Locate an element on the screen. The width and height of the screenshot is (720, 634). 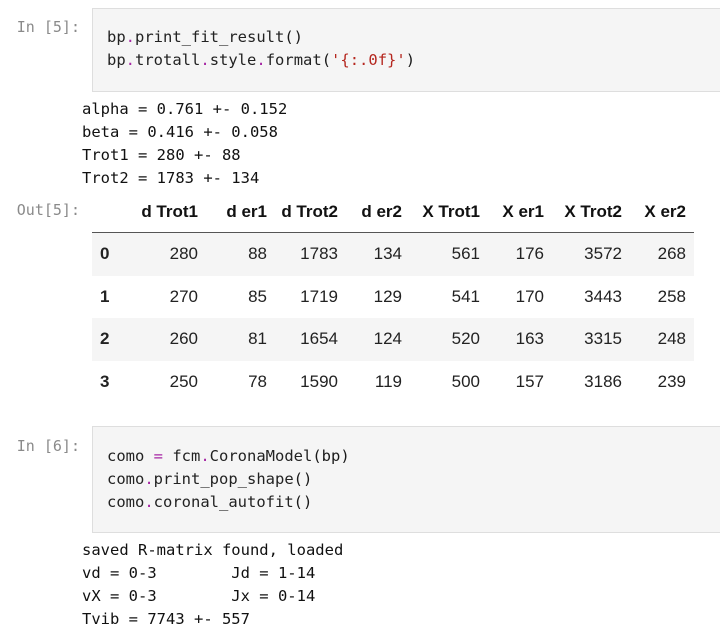
column-header: d er1 is located at coordinates (241, 212).